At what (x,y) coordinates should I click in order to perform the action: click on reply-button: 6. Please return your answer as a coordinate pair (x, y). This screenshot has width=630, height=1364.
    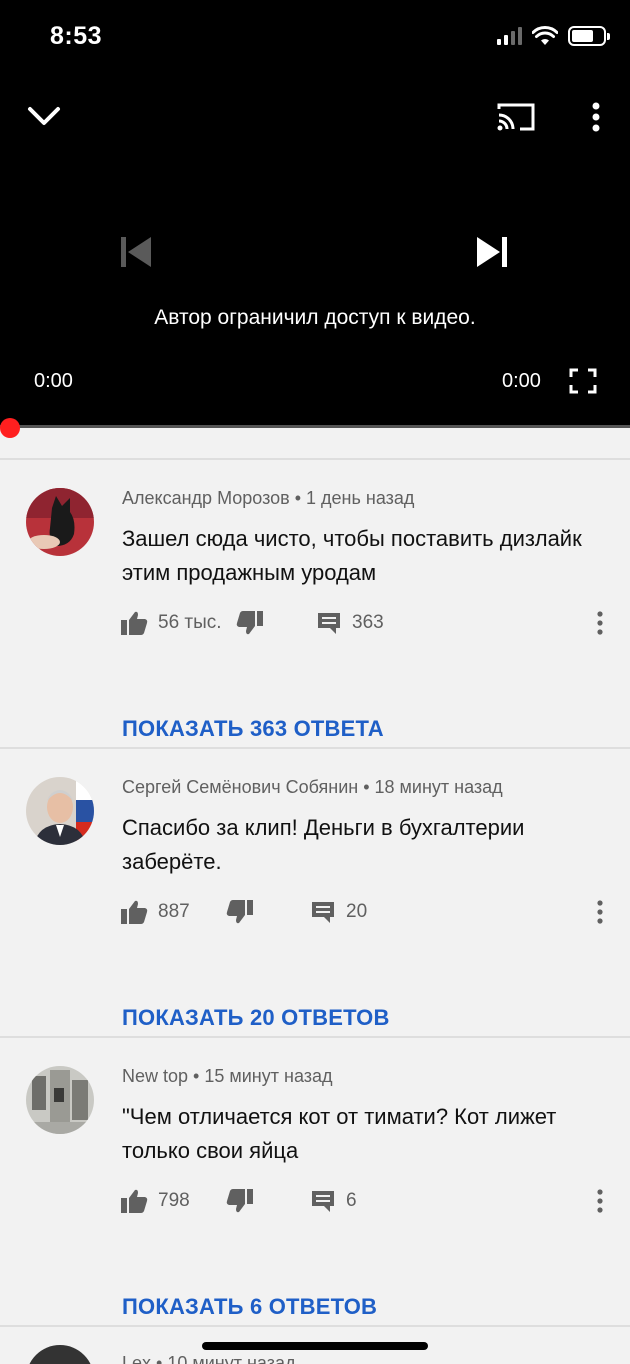
    Looking at the image, I should click on (333, 1201).